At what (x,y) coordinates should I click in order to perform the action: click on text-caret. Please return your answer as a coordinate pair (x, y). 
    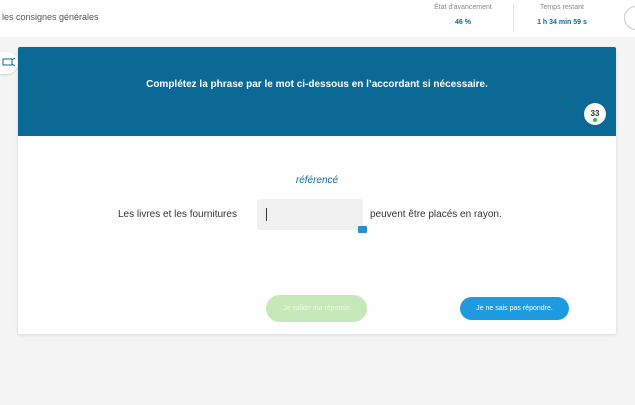
    Looking at the image, I should click on (266, 214).